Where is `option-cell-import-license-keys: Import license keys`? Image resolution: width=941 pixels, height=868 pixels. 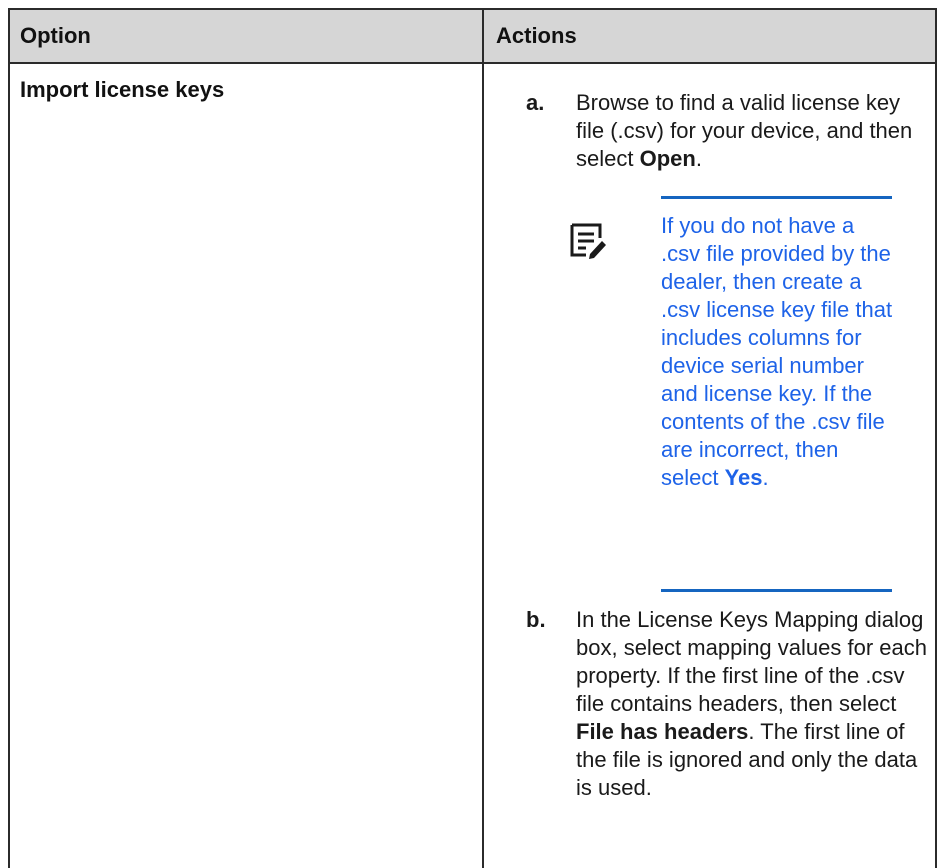
option-cell-import-license-keys: Import license keys is located at coordinates (122, 89).